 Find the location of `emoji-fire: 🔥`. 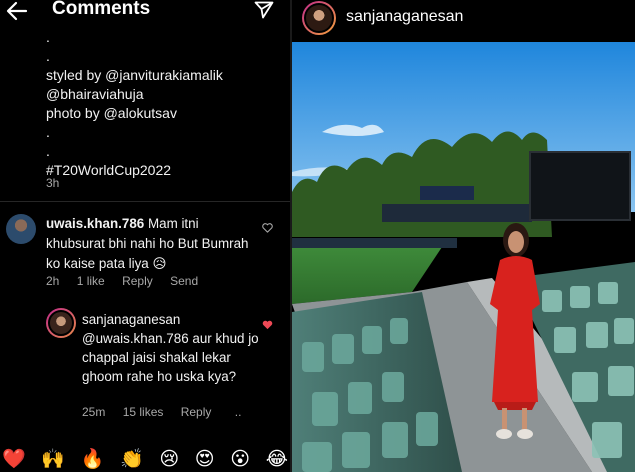

emoji-fire: 🔥 is located at coordinates (93, 459).